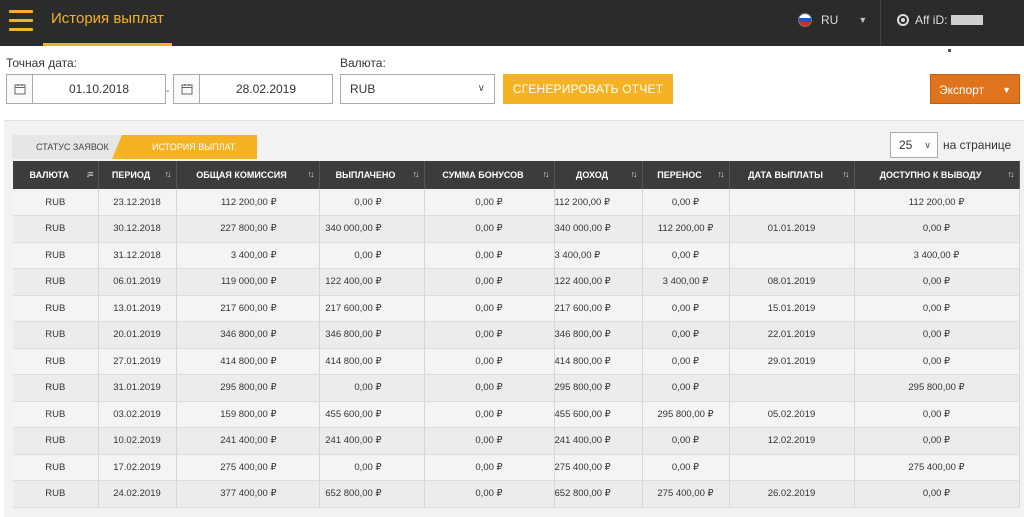 The width and height of the screenshot is (1024, 517). I want to click on column-header-available: Доступно к выводу ↑↓, so click(937, 175).